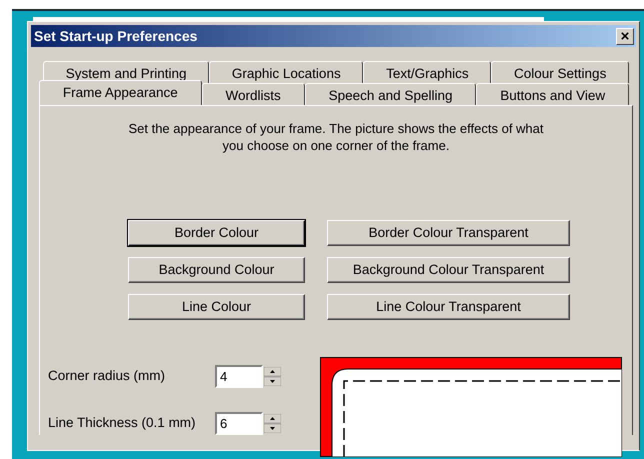 Image resolution: width=644 pixels, height=459 pixels. I want to click on number-field: 4, so click(239, 376).